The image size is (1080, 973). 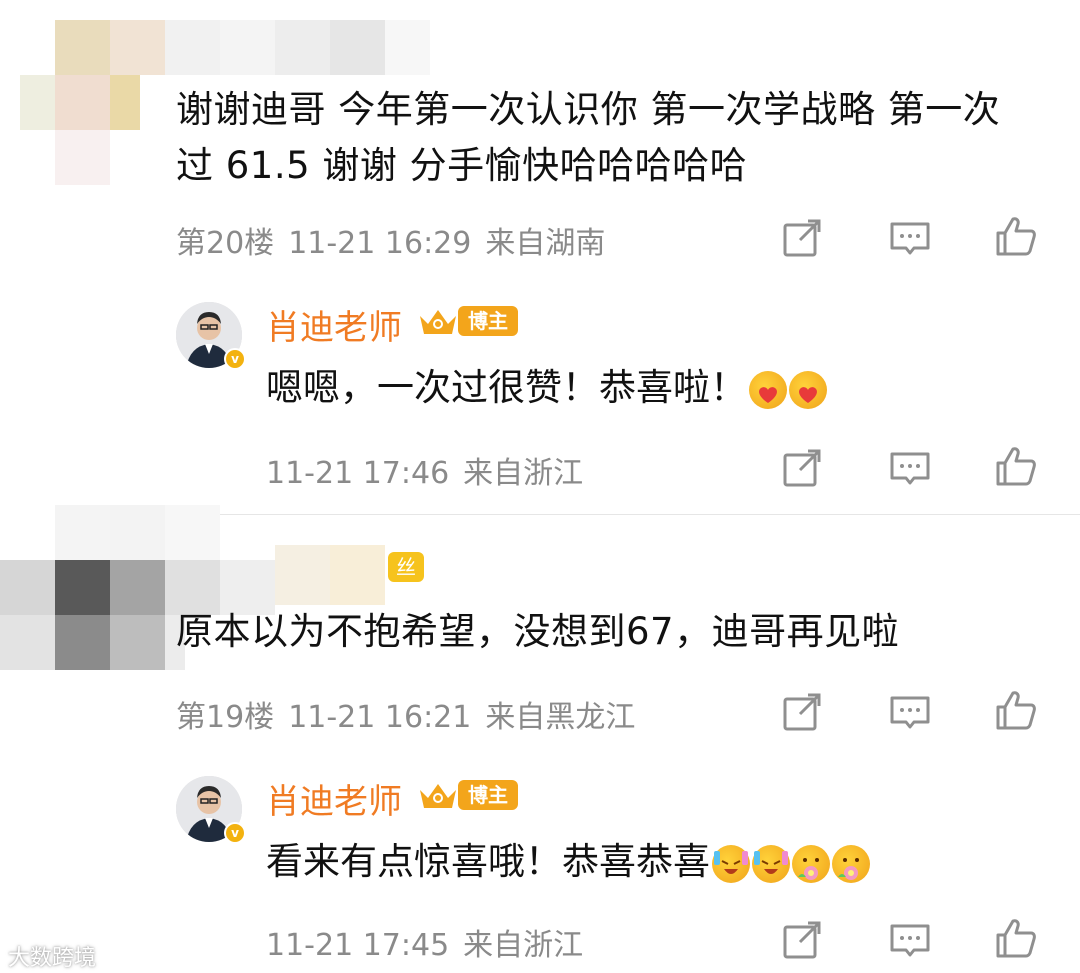 I want to click on comment-location: 来自湖南, so click(x=545, y=243).